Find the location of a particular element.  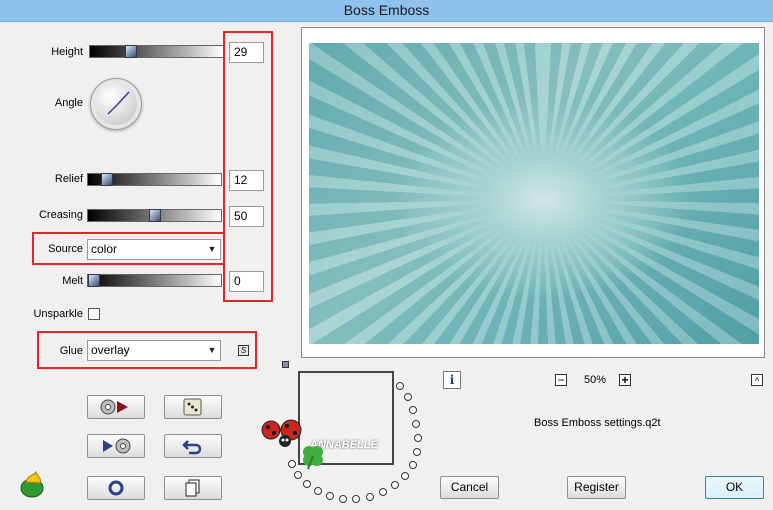

register-button: Register is located at coordinates (596, 487).